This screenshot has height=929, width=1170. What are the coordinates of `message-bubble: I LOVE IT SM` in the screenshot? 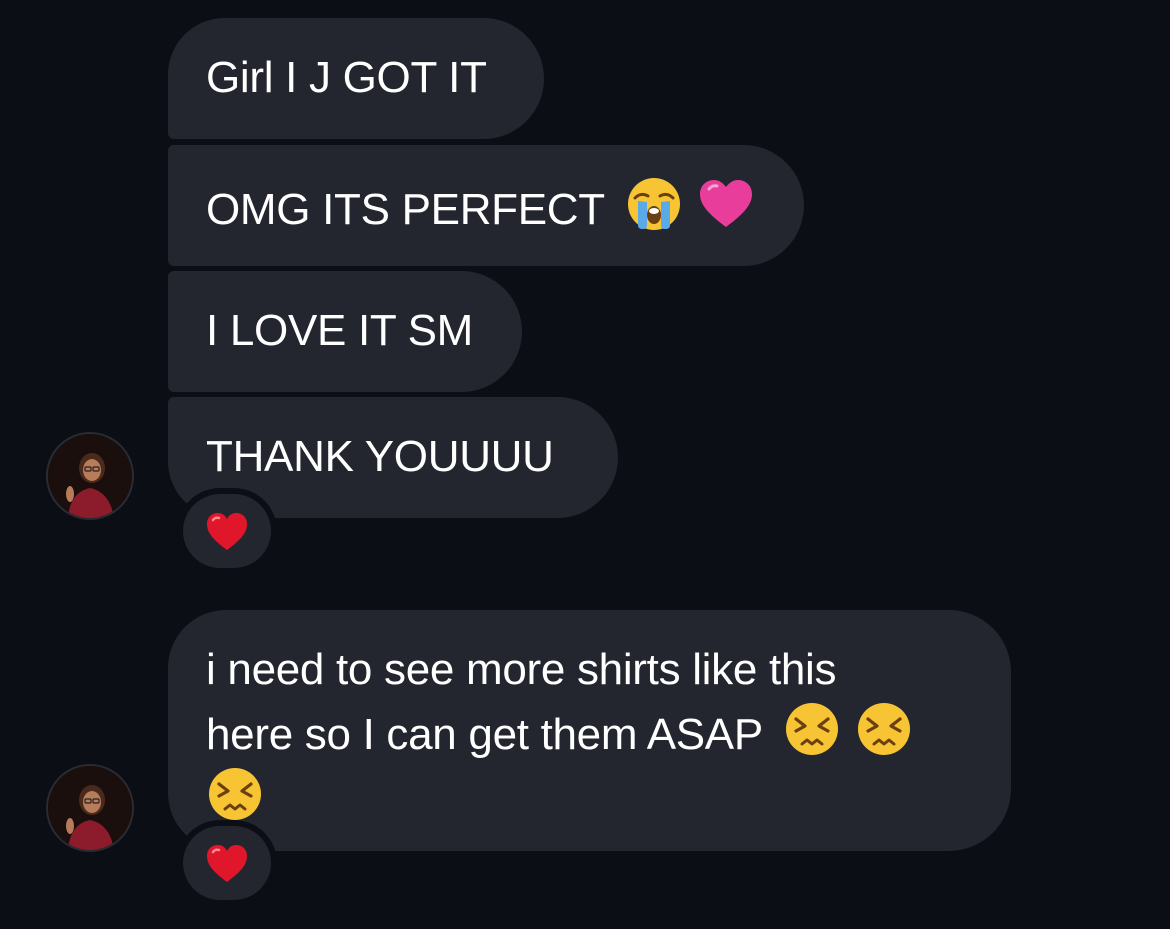 It's located at (345, 331).